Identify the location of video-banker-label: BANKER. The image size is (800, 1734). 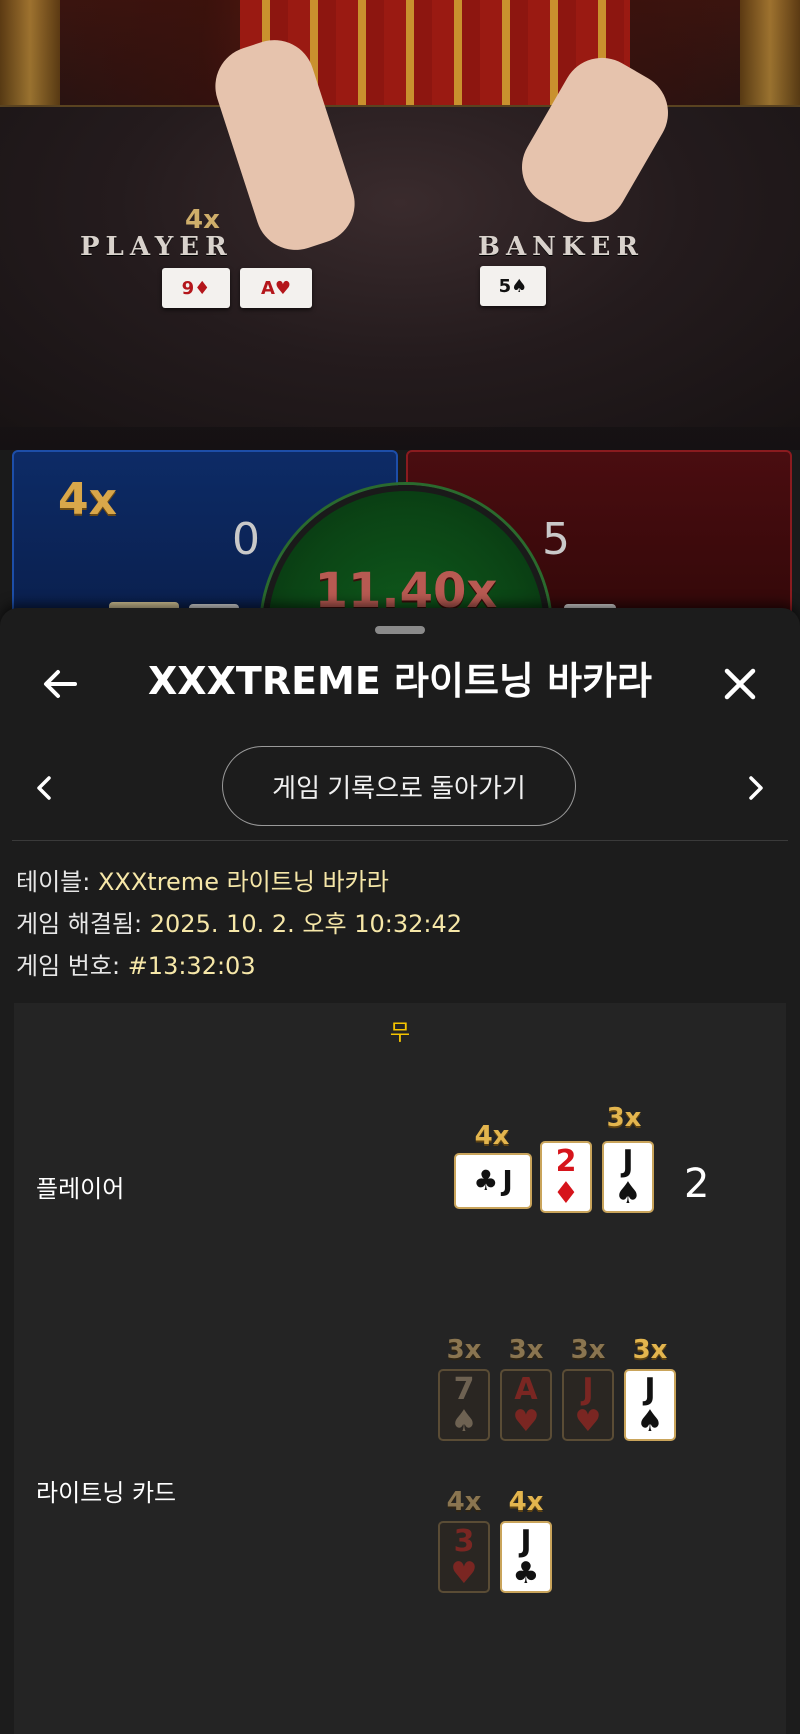
(561, 247).